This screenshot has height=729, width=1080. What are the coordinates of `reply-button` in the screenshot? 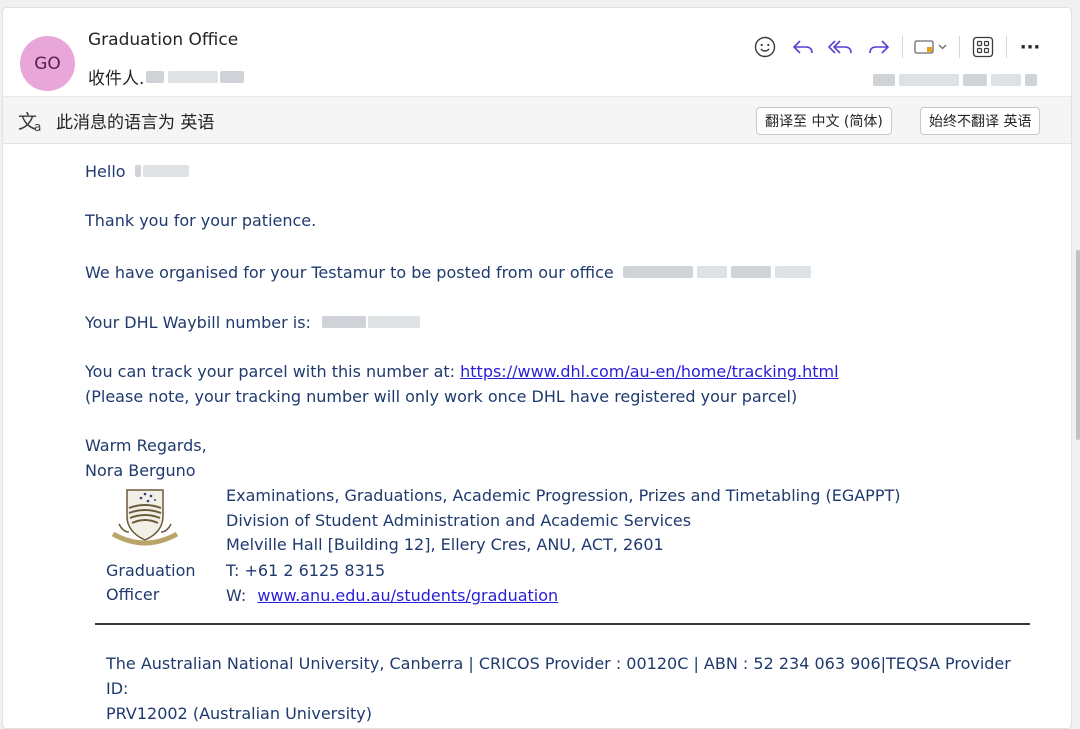 It's located at (803, 47).